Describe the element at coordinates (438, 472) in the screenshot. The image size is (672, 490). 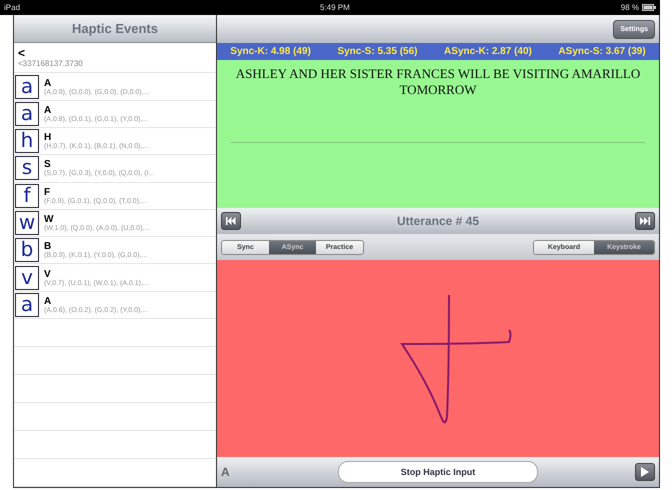
I see `stop-input-button: Stop Haptic Input` at that location.